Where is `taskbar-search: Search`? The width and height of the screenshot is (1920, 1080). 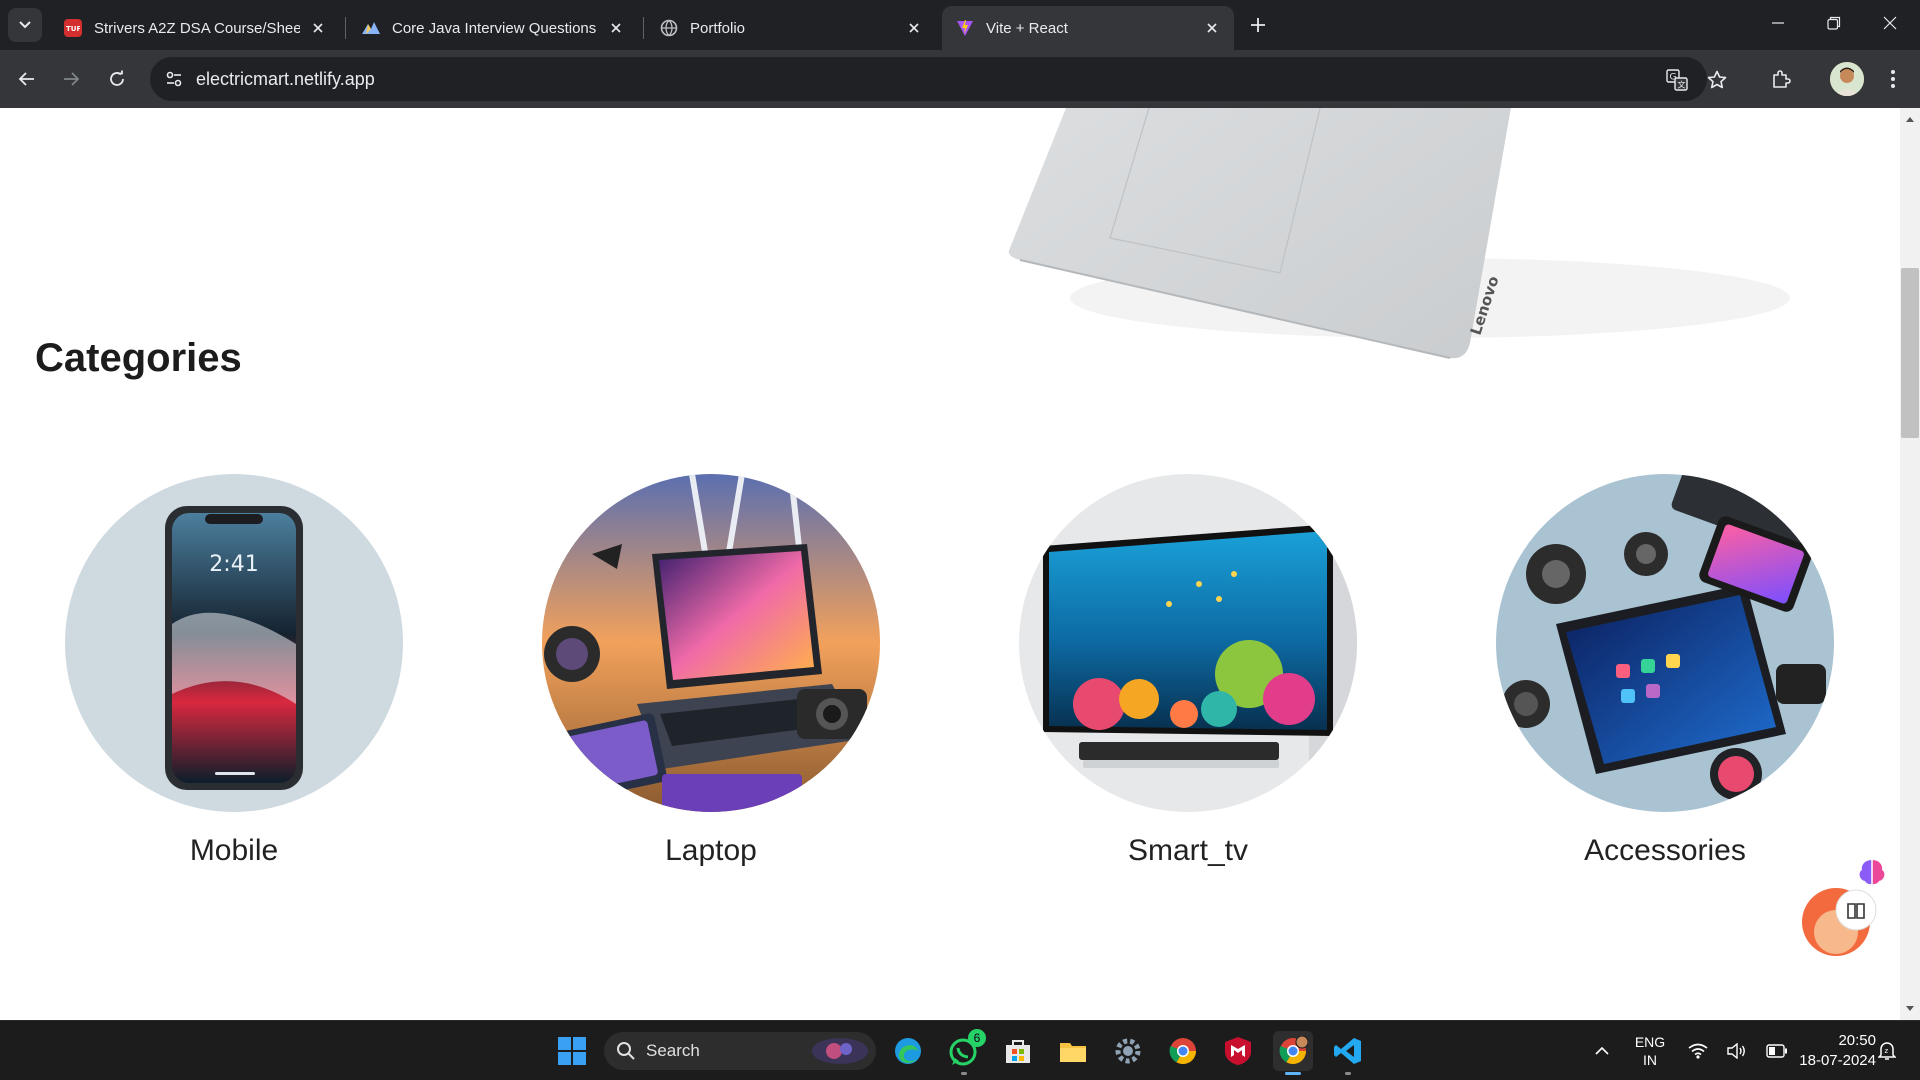
taskbar-search: Search is located at coordinates (740, 1051).